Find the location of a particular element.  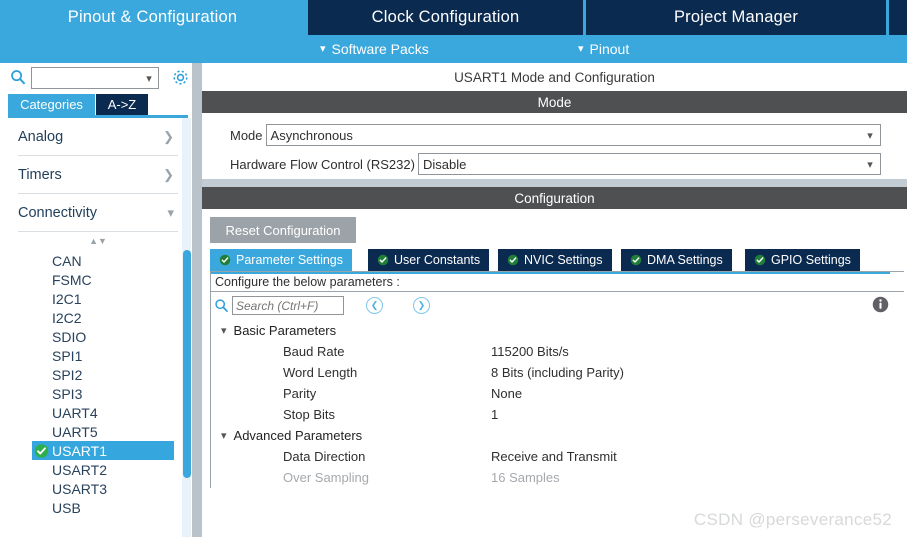

peripheral-label: USART2 is located at coordinates (79, 469).